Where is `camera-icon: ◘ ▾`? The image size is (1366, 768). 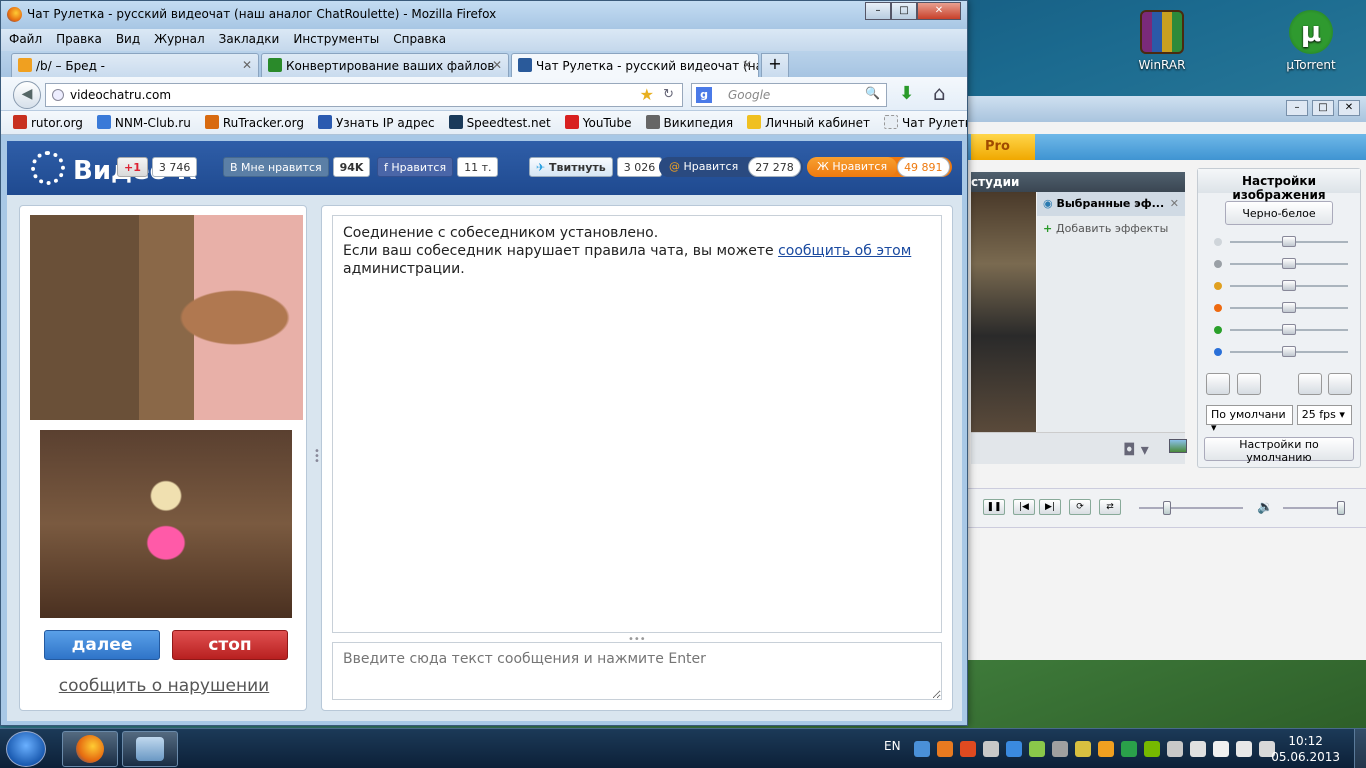
camera-icon: ◘ ▾ is located at coordinates (1136, 449).